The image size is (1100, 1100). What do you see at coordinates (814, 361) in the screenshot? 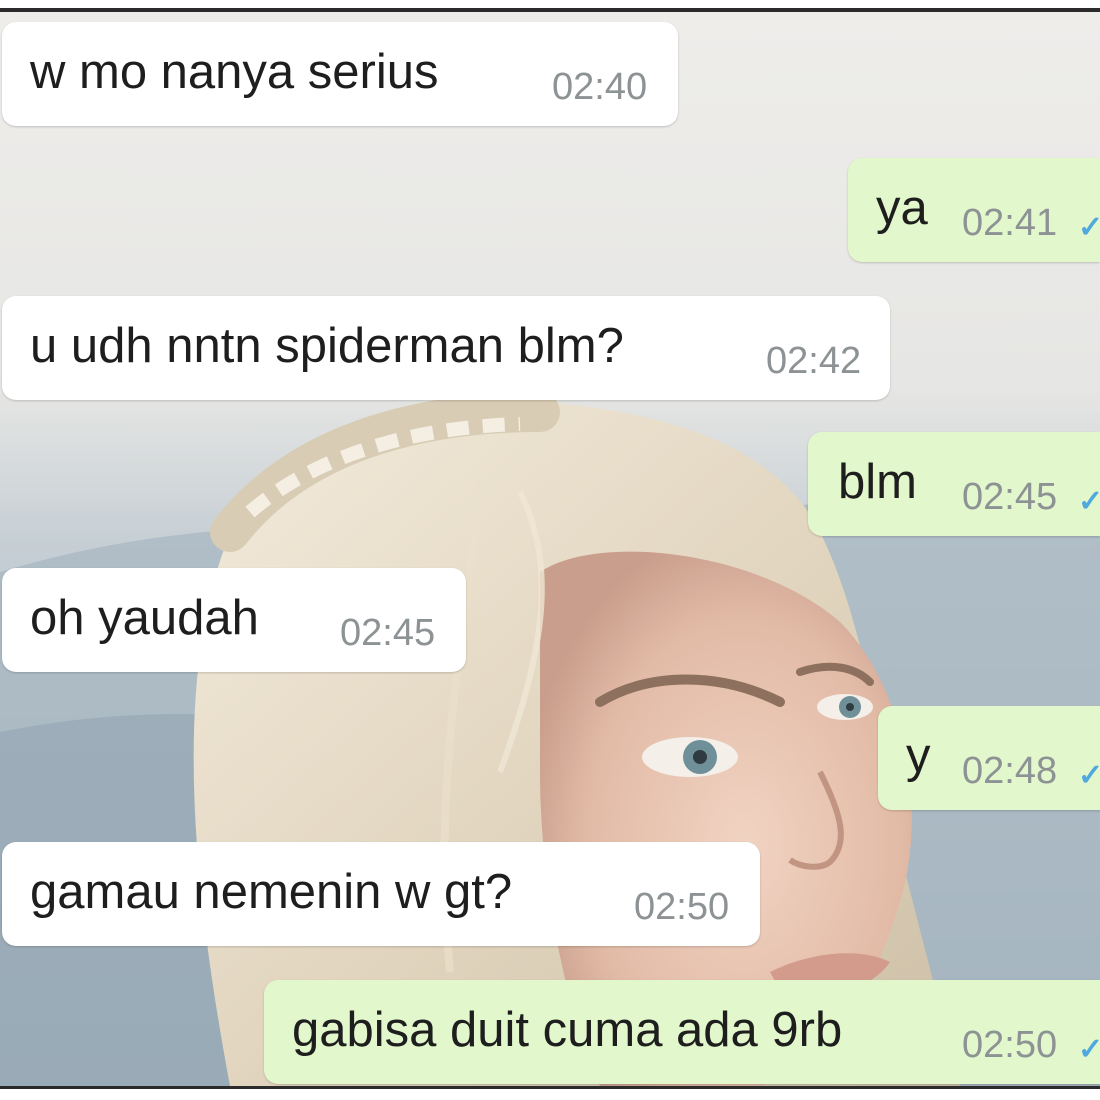
I see `message-timestamp: 02:42` at bounding box center [814, 361].